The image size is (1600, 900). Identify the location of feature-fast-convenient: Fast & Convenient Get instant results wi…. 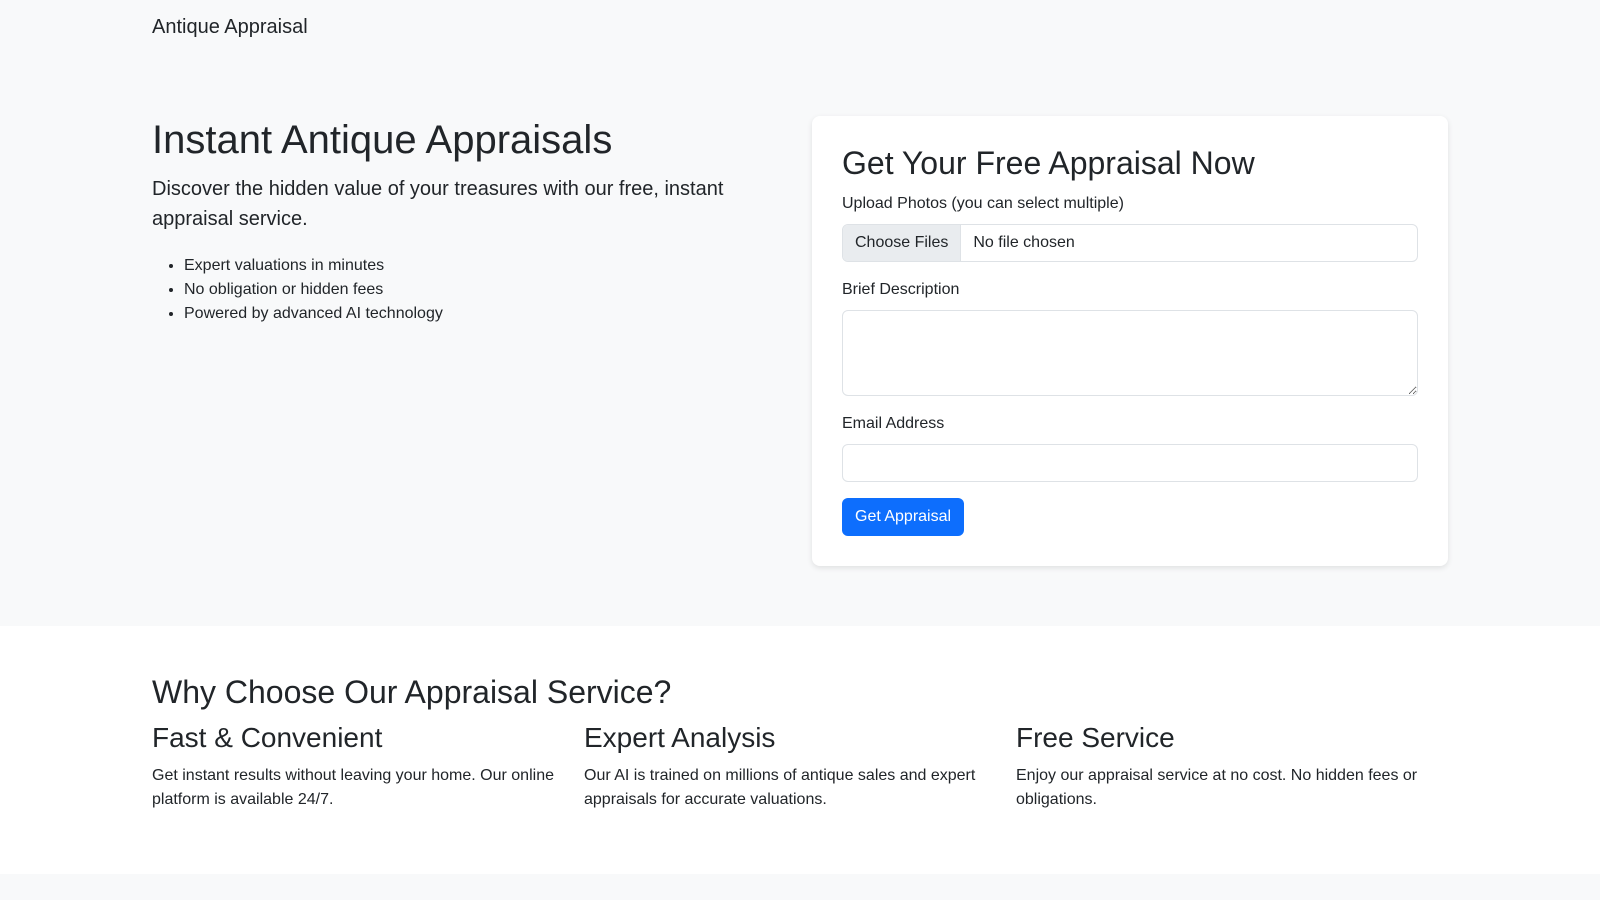
(368, 767).